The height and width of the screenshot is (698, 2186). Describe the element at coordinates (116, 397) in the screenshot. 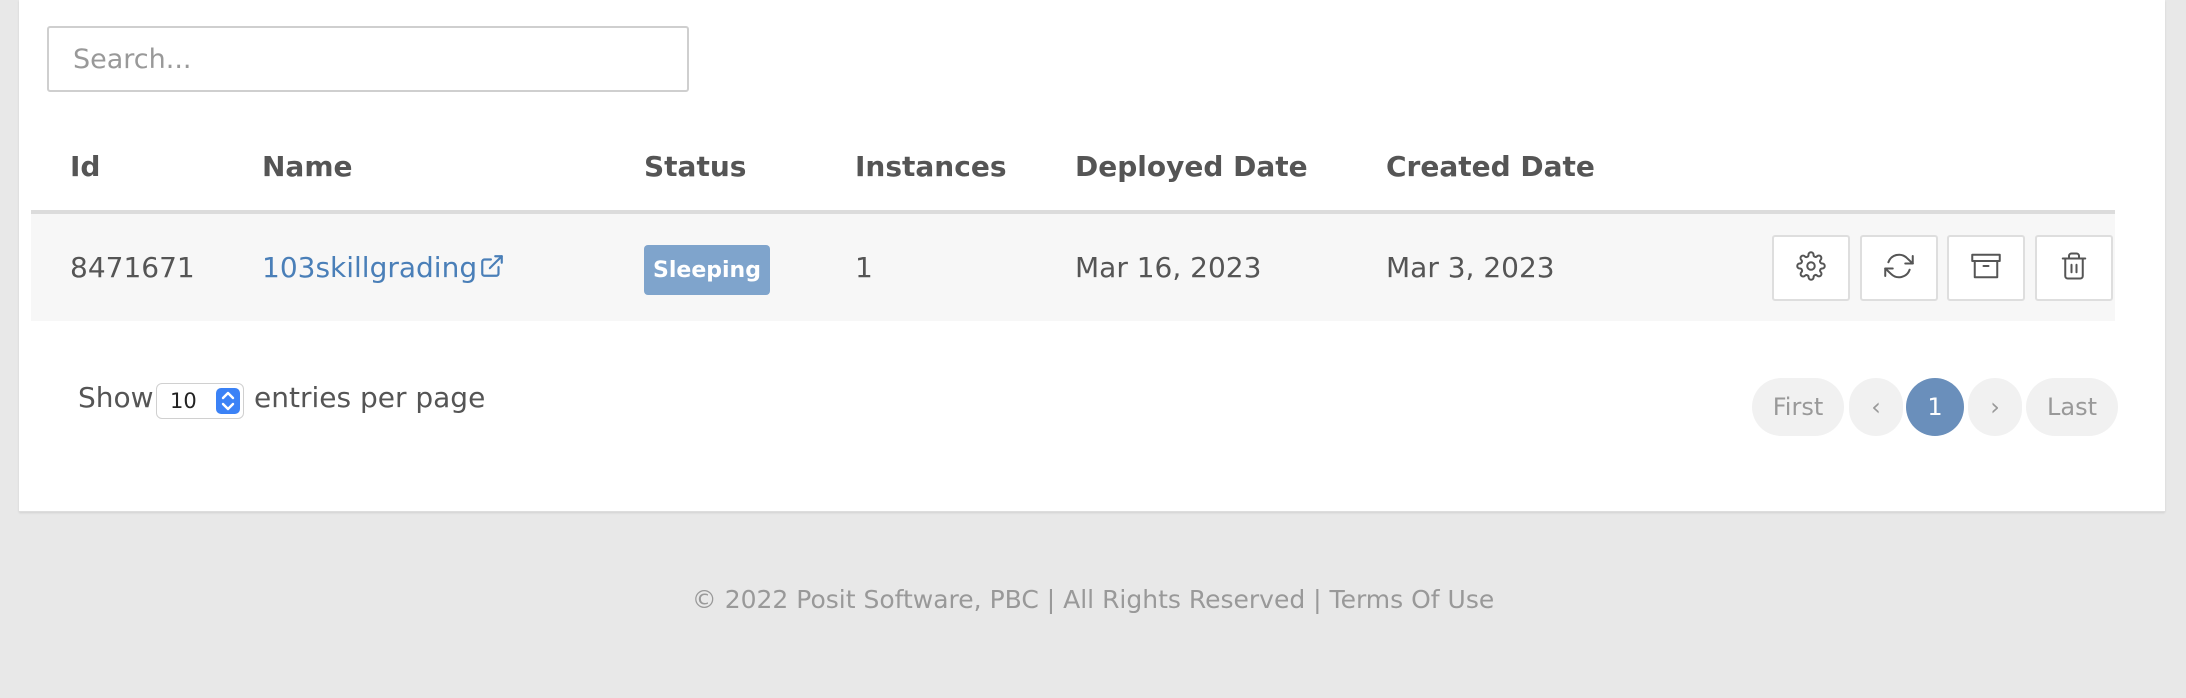

I see `show-label: Show` at that location.